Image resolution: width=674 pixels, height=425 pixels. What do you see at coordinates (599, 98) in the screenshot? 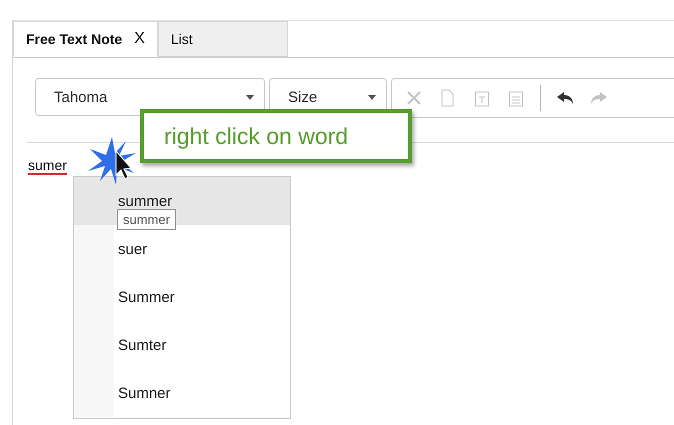
I see `redo-icon` at bounding box center [599, 98].